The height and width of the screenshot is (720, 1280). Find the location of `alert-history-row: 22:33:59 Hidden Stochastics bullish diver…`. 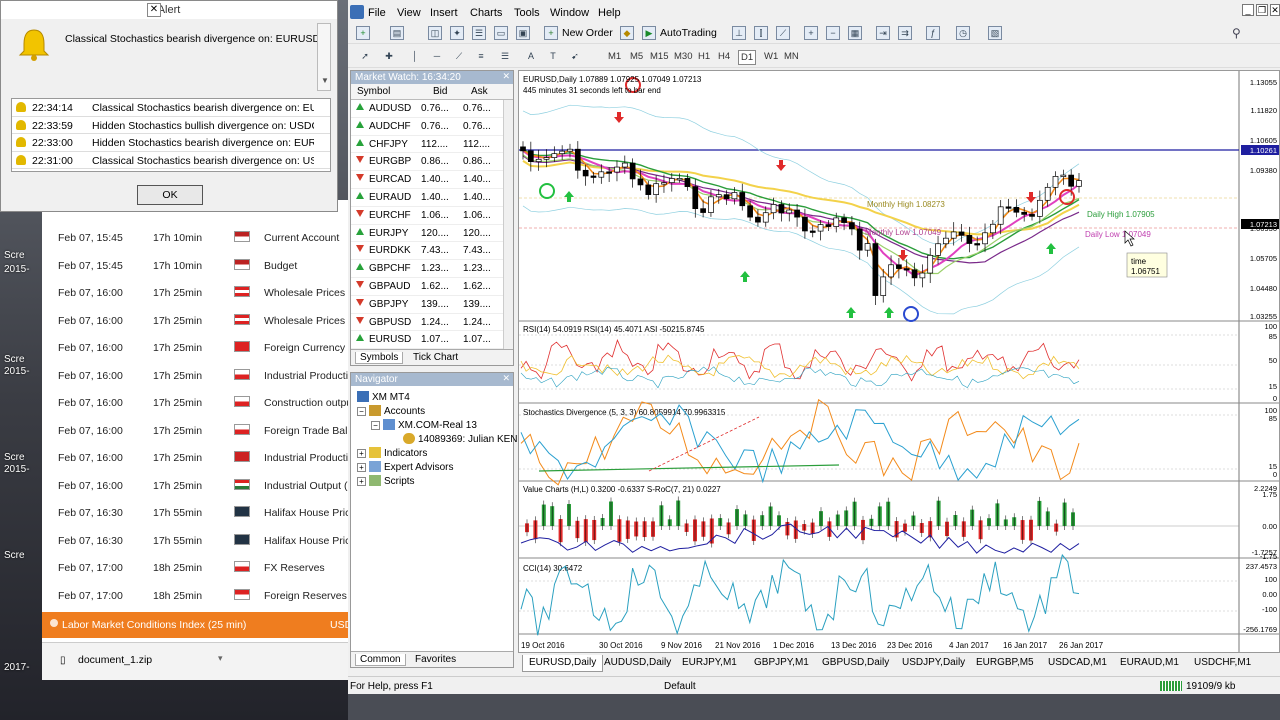

alert-history-row: 22:33:59 Hidden Stochastics bullish diver… is located at coordinates (171, 125).